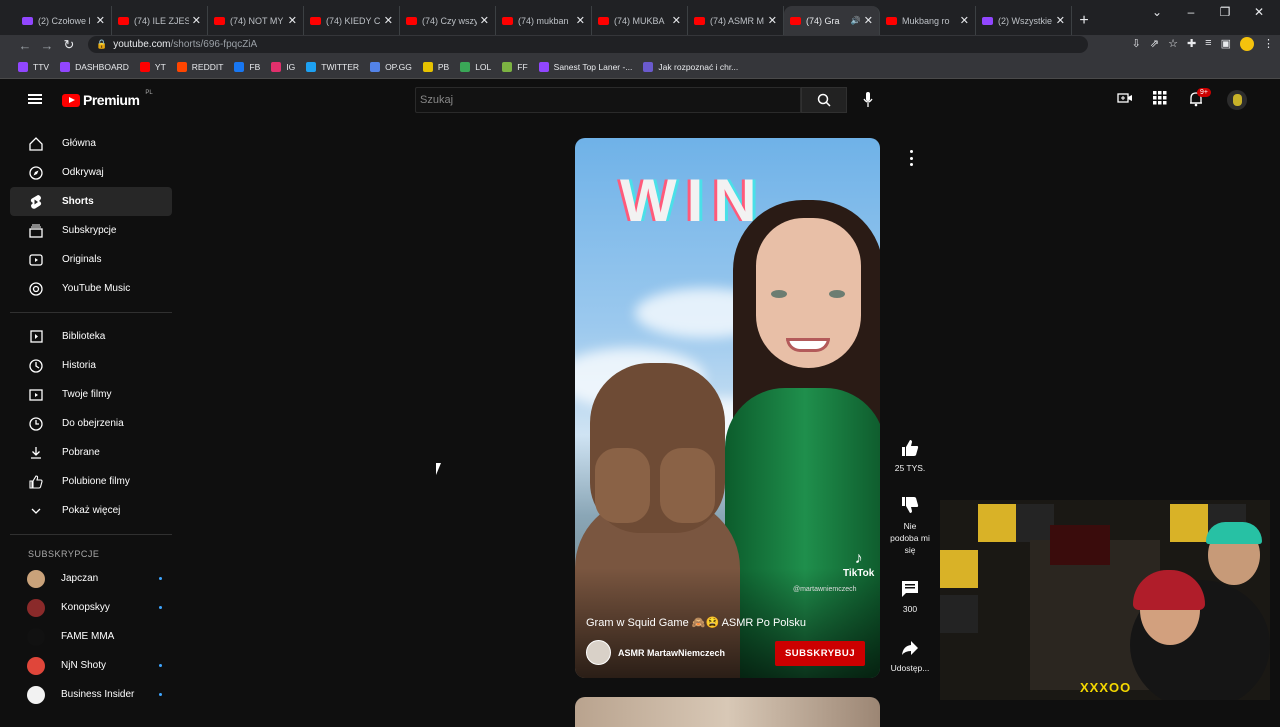 The height and width of the screenshot is (727, 1280). What do you see at coordinates (160, 20) in the screenshot?
I see `browser-tab: (74) ILE ZJESZ✕` at bounding box center [160, 20].